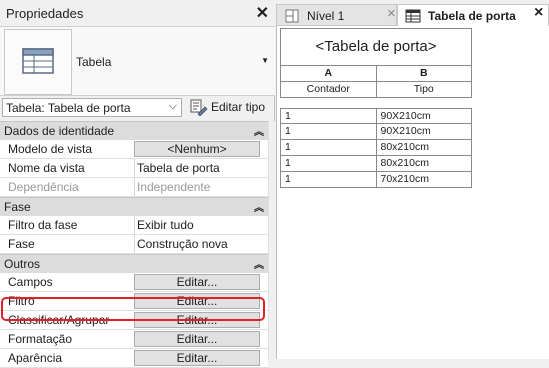  I want to click on view-tab-bar: Nível 1 × Tabela de porta ×, so click(412, 15).